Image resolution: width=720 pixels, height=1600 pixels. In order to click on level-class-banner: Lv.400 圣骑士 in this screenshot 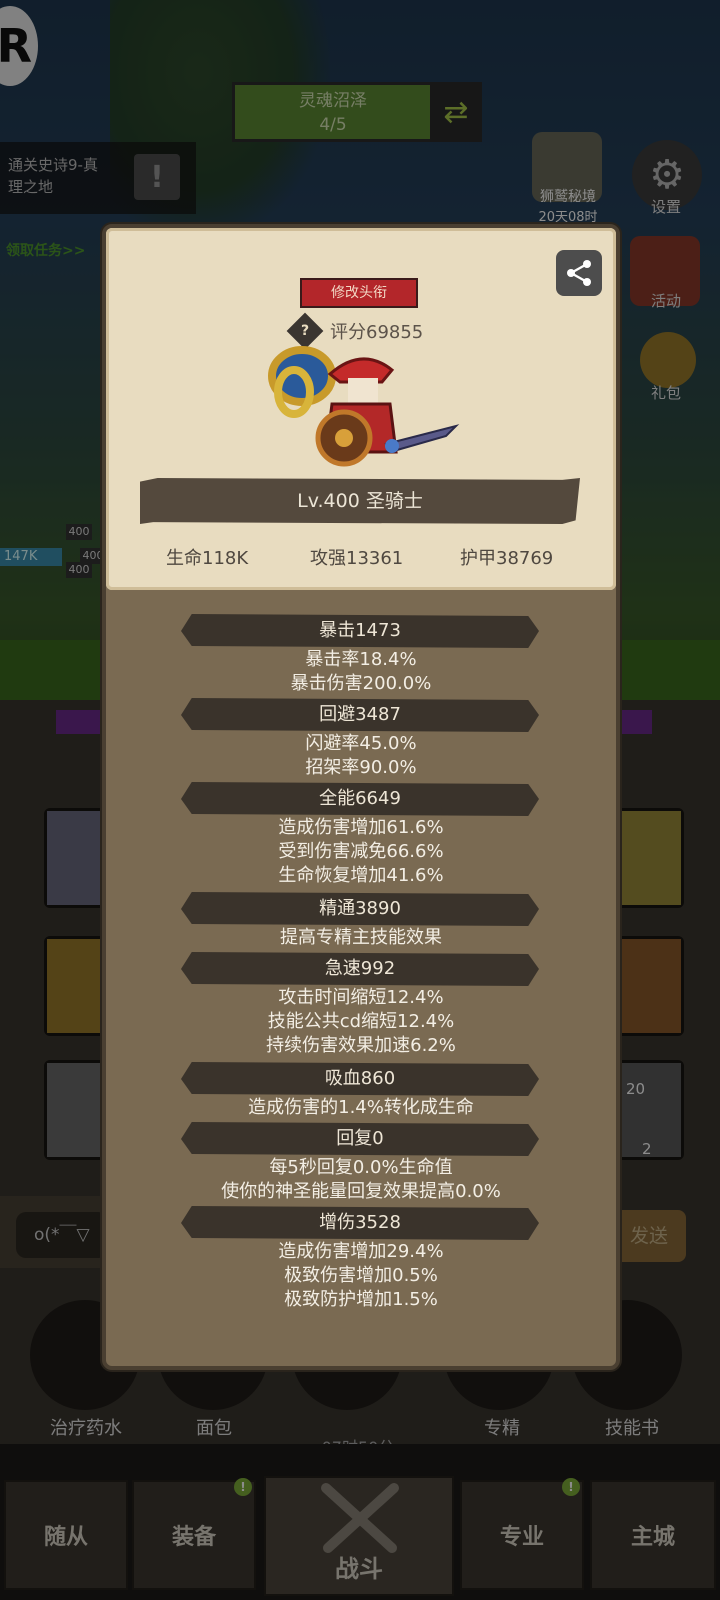, I will do `click(360, 501)`.